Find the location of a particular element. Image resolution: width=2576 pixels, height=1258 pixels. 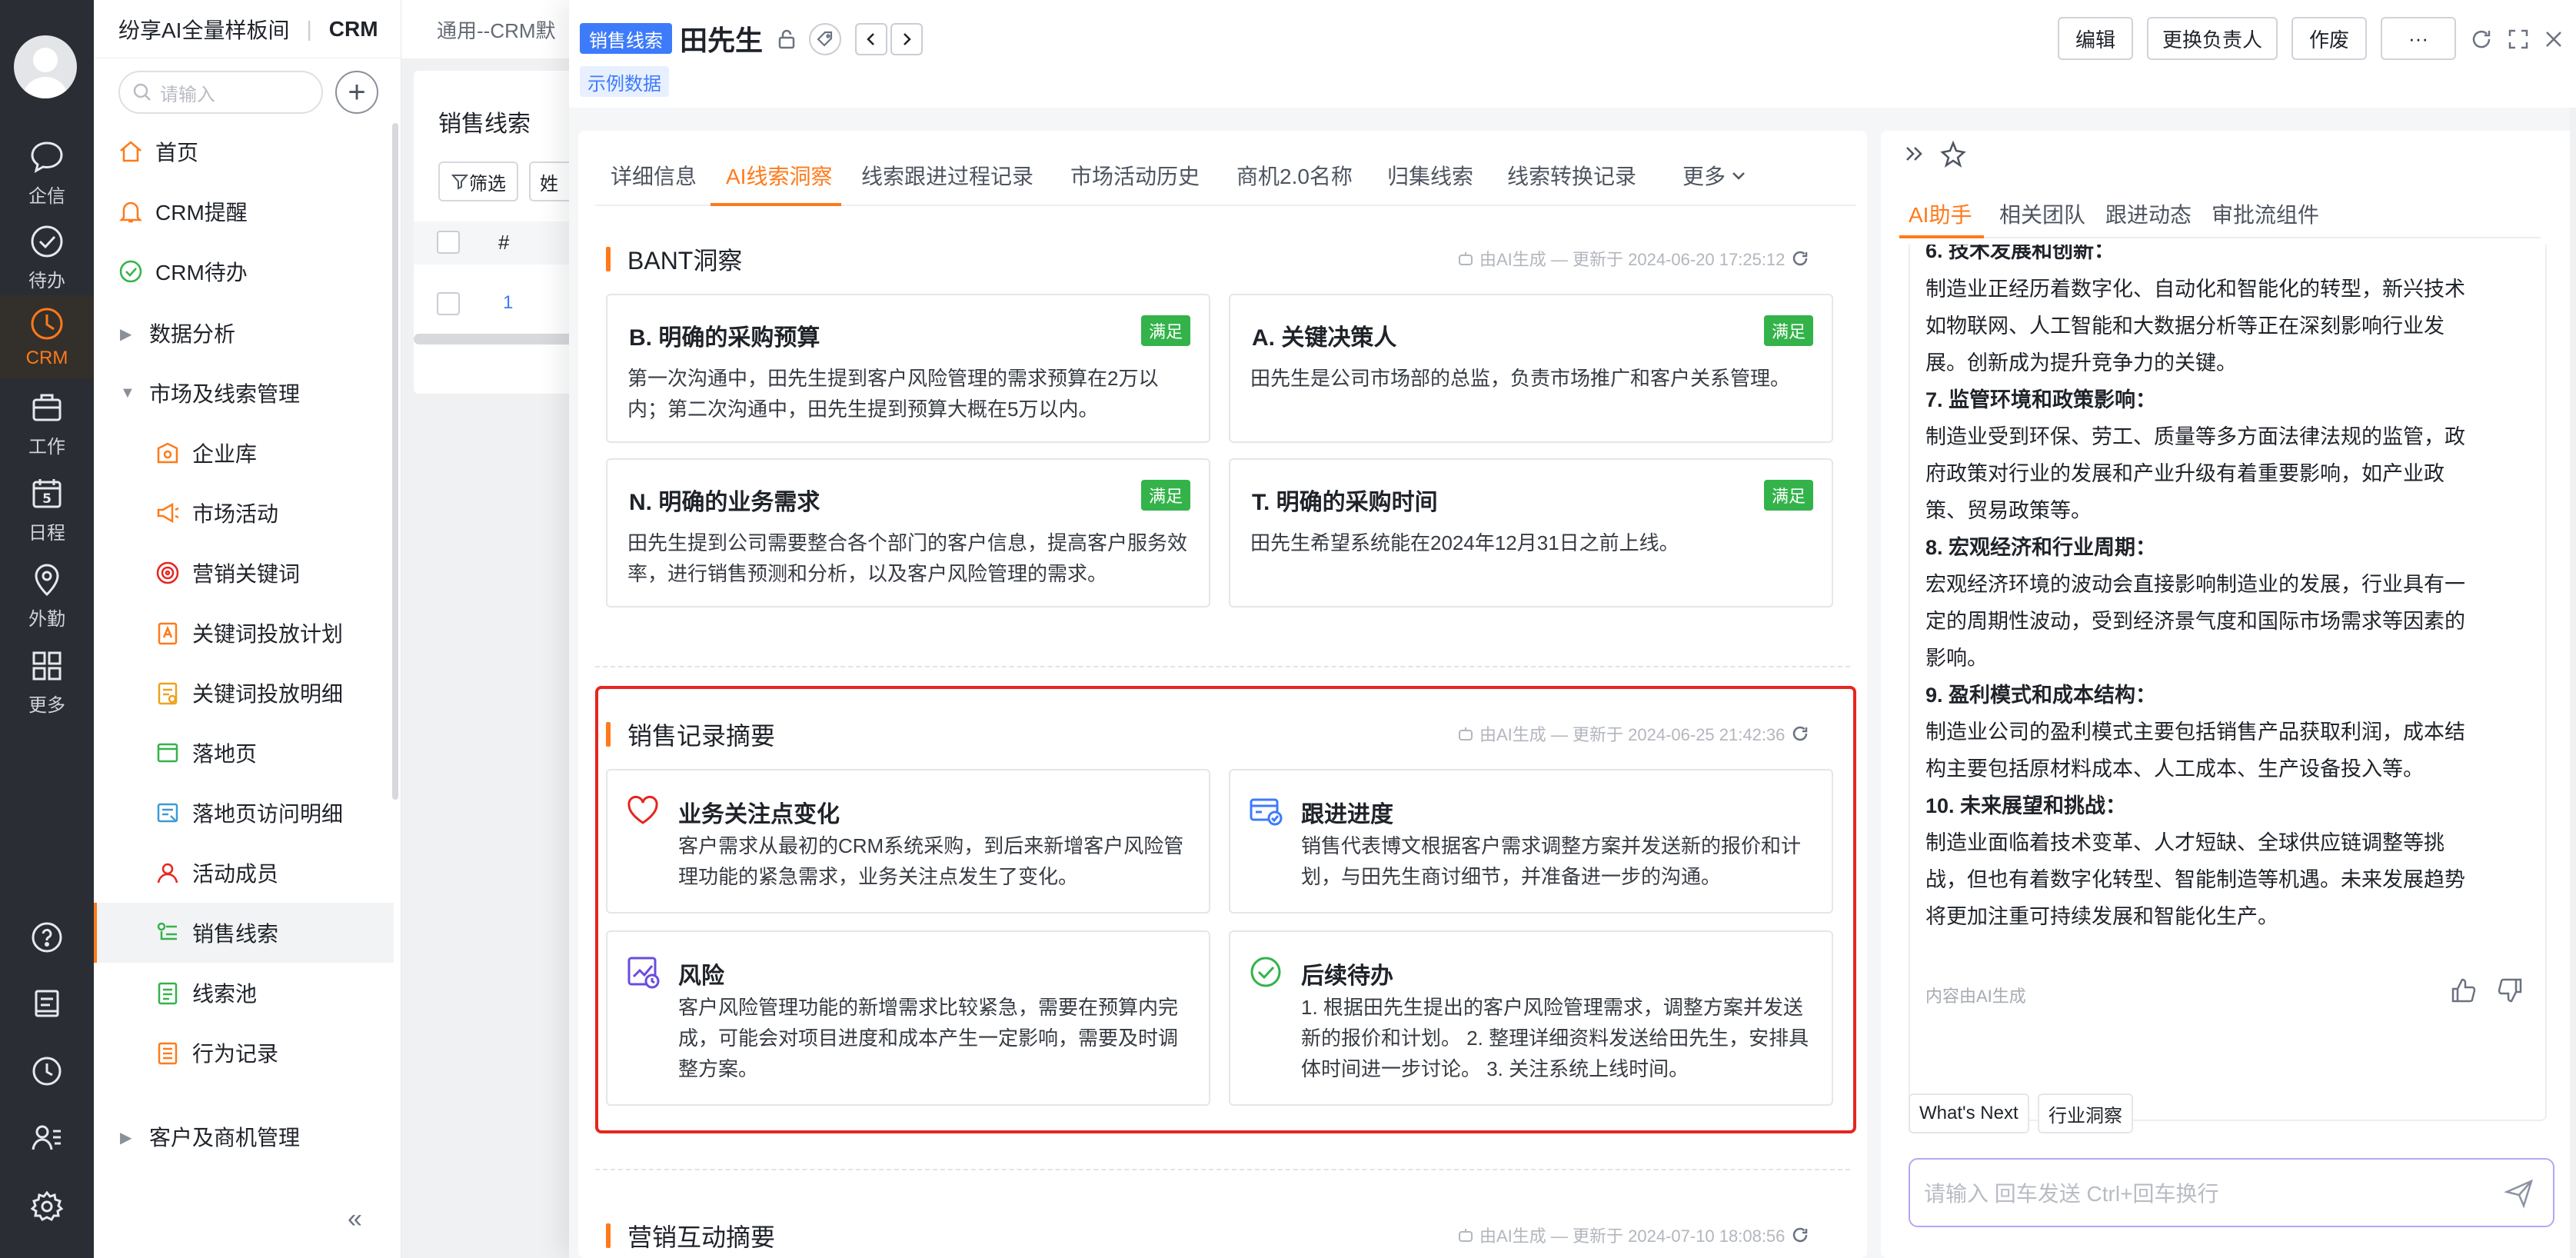

rail-label: 更多 is located at coordinates (46, 705).